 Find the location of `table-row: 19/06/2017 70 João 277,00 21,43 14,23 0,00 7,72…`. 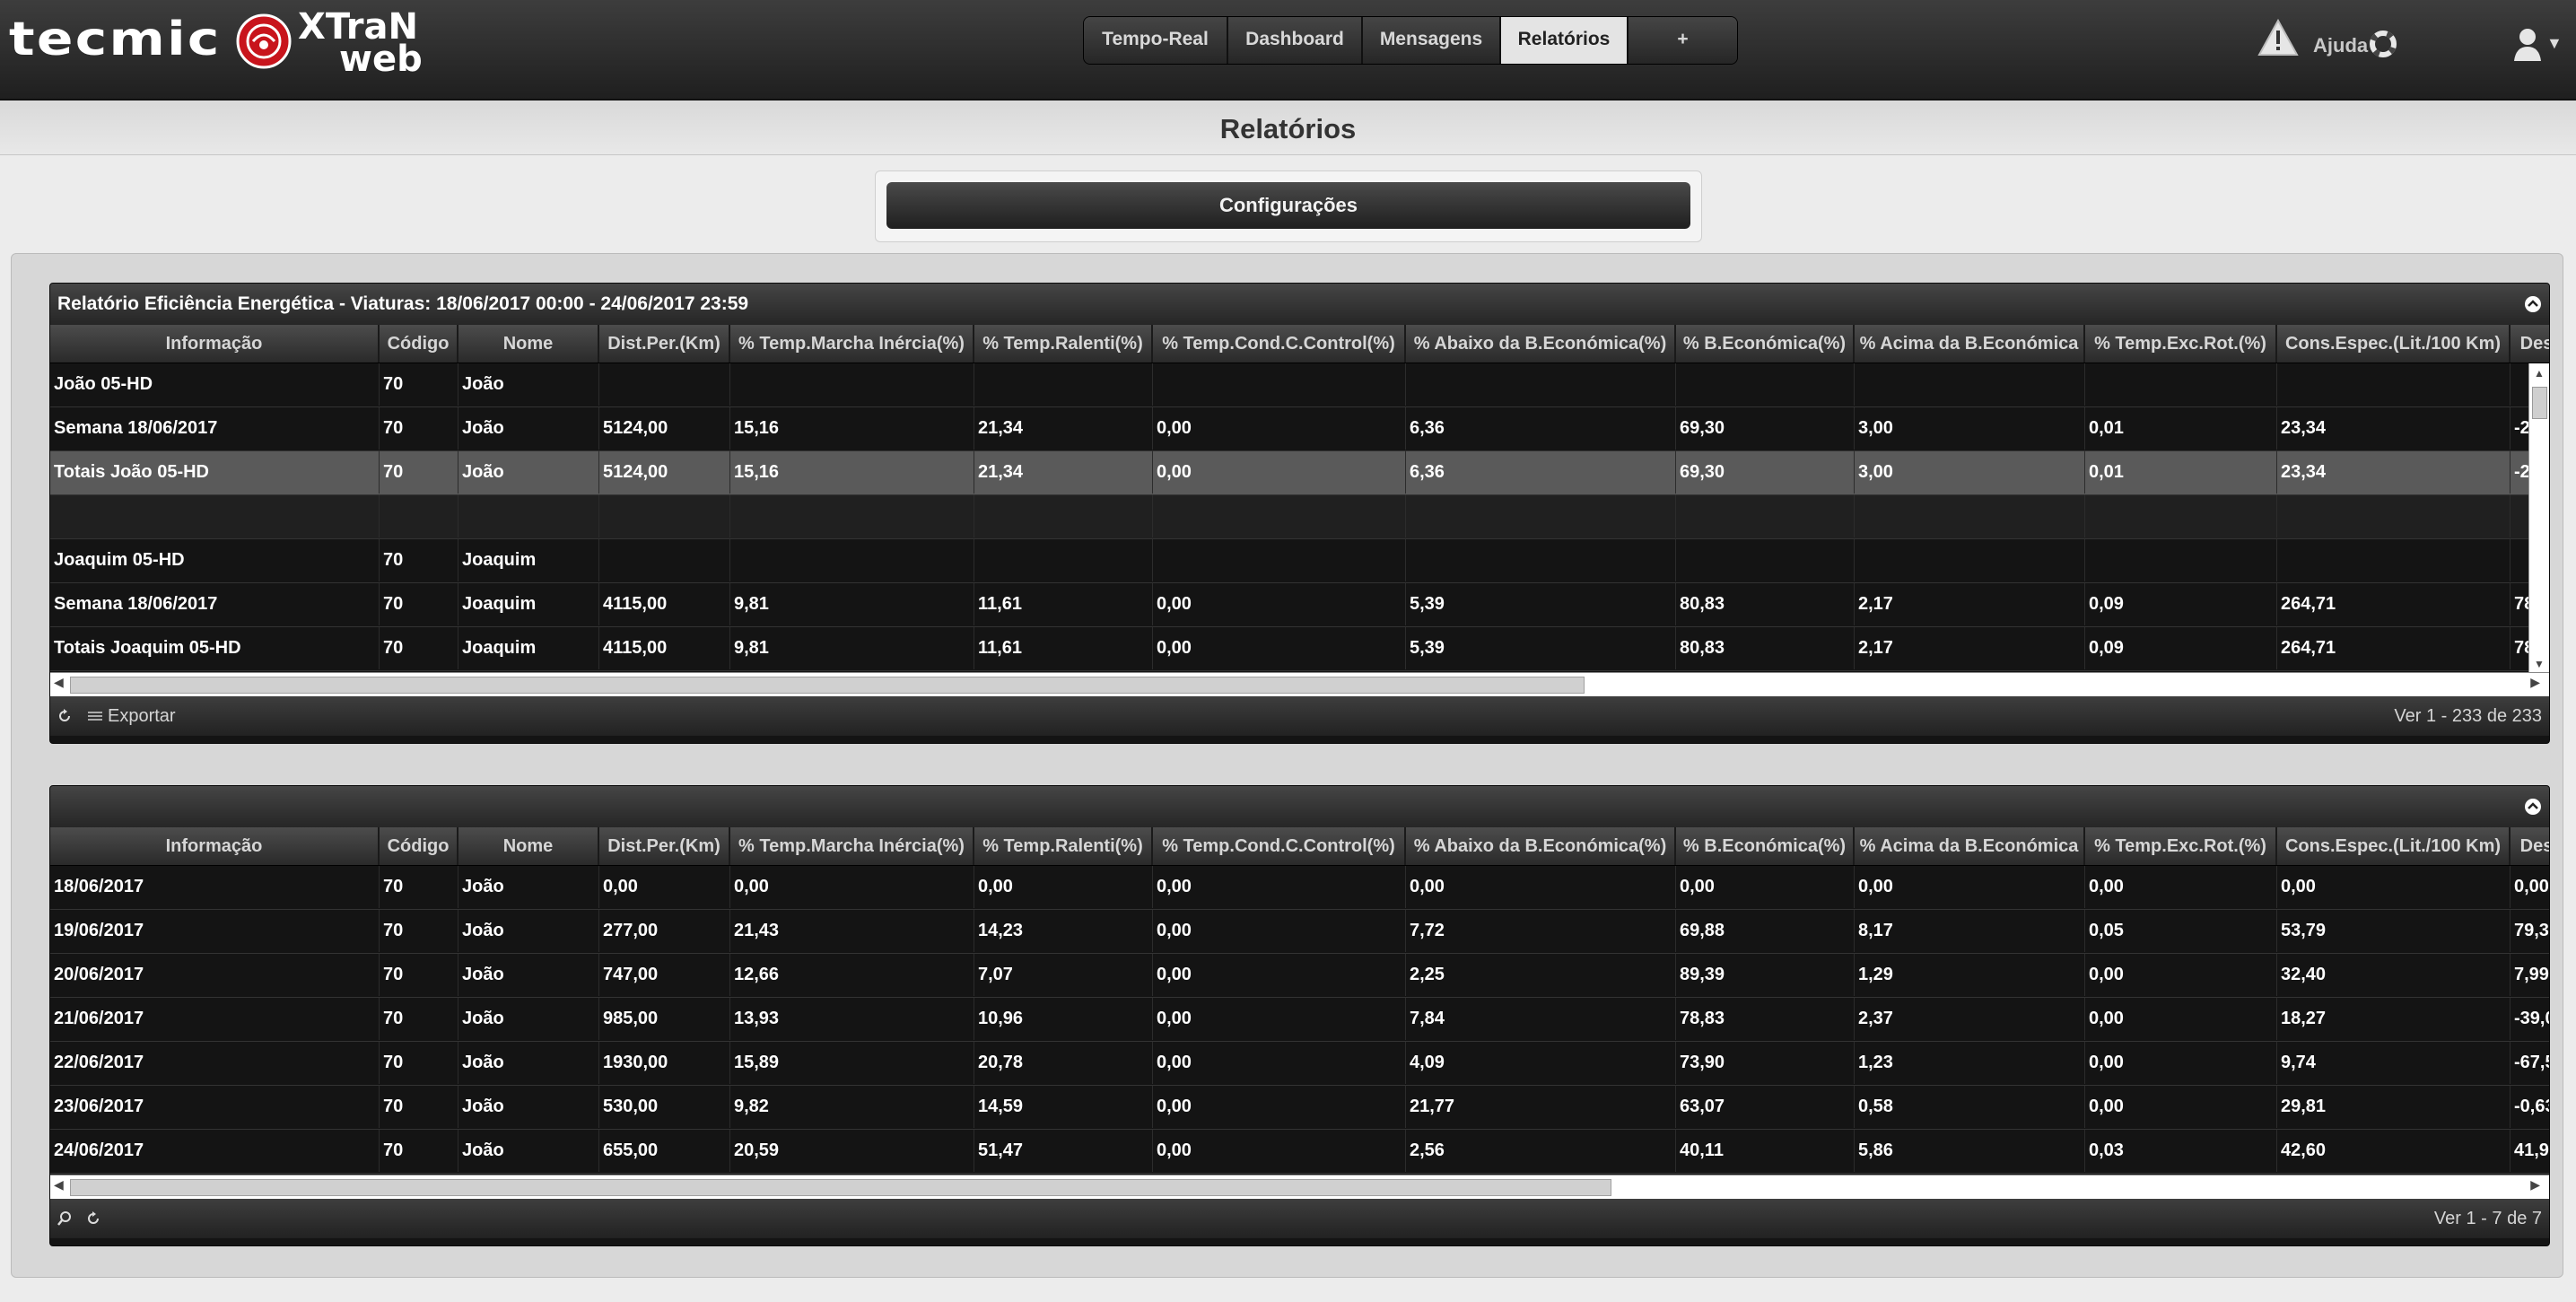

table-row: 19/06/2017 70 João 277,00 21,43 14,23 0,00 7,72… is located at coordinates (1300, 932).